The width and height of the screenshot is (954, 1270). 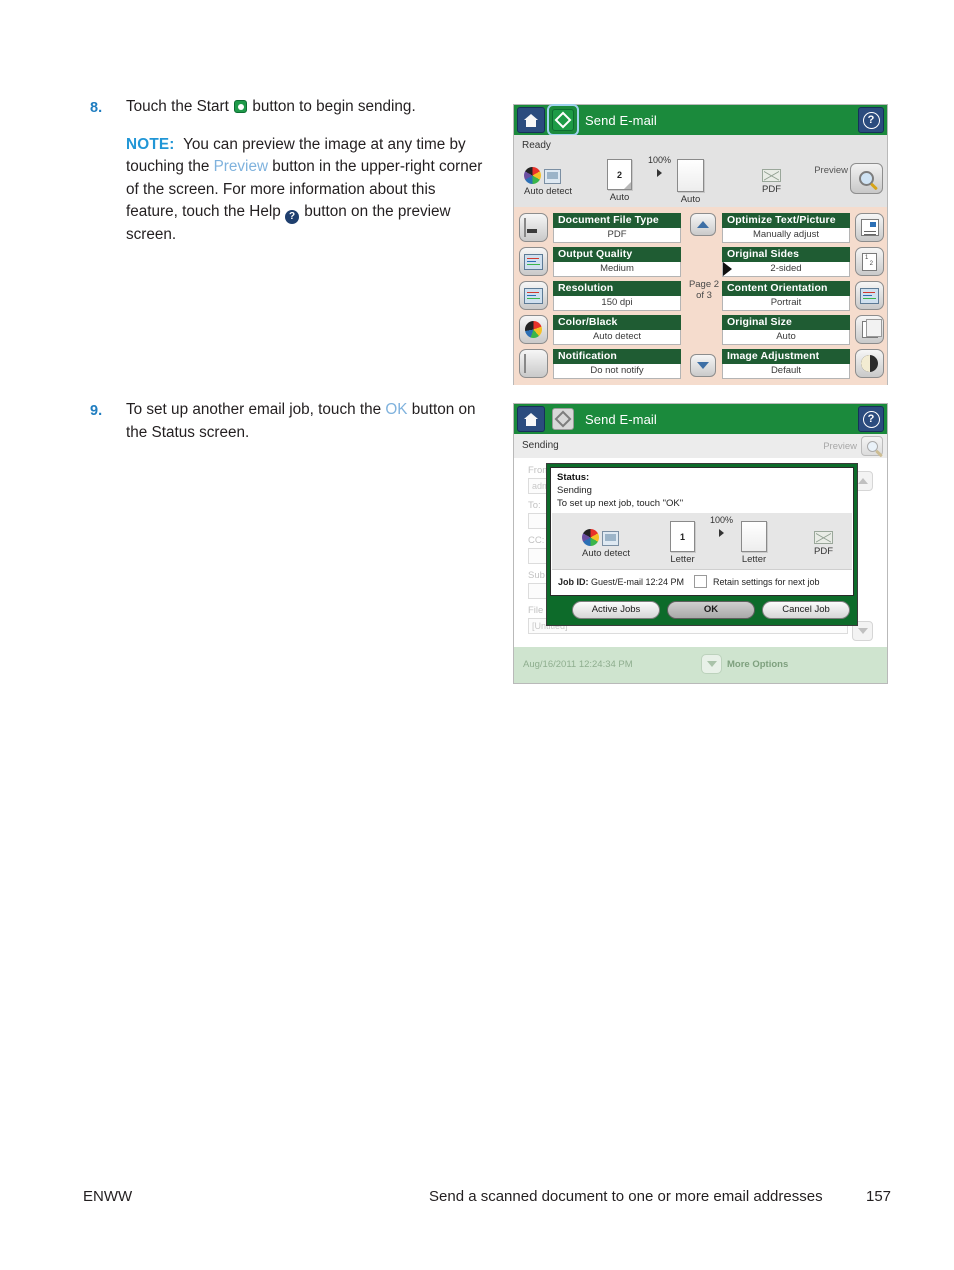 I want to click on original-count: 2, so click(x=619, y=174).